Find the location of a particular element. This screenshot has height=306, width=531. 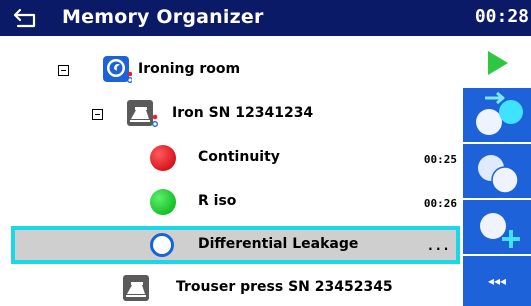

add-test-button is located at coordinates (497, 228).